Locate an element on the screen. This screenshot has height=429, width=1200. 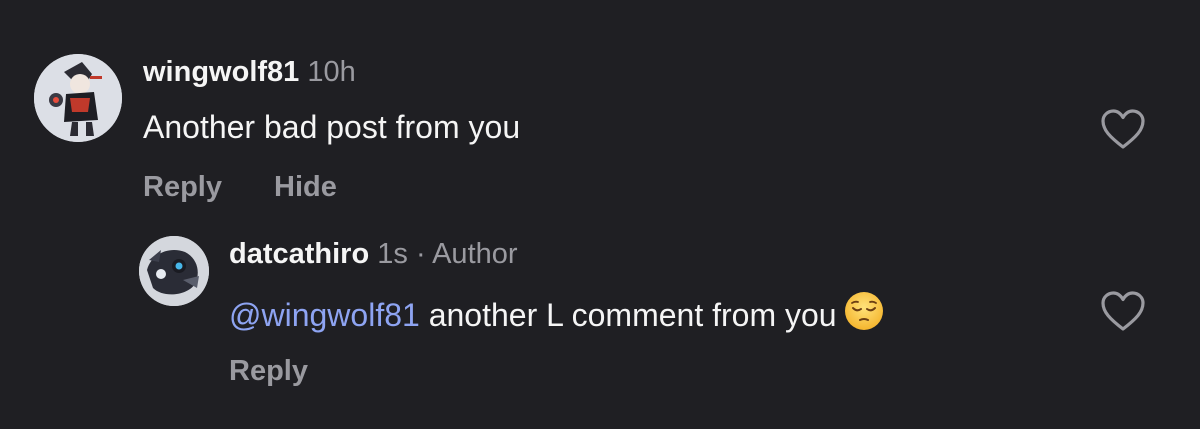
reply-body: another L comment from you is located at coordinates (632, 315).